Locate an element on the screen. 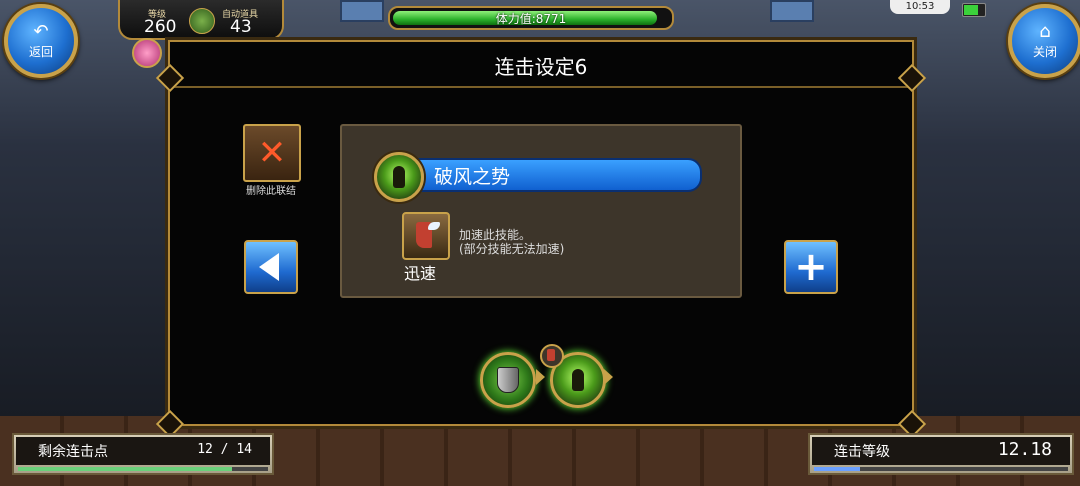 This screenshot has width=1080, height=486. combo-points-fill is located at coordinates (125, 469).